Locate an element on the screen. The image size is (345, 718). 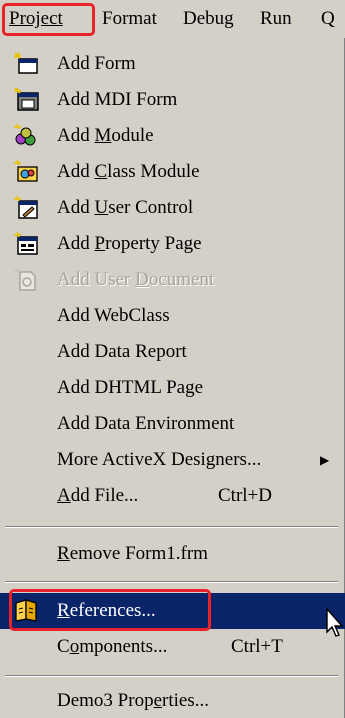
menu-debug: Debug is located at coordinates (208, 19).